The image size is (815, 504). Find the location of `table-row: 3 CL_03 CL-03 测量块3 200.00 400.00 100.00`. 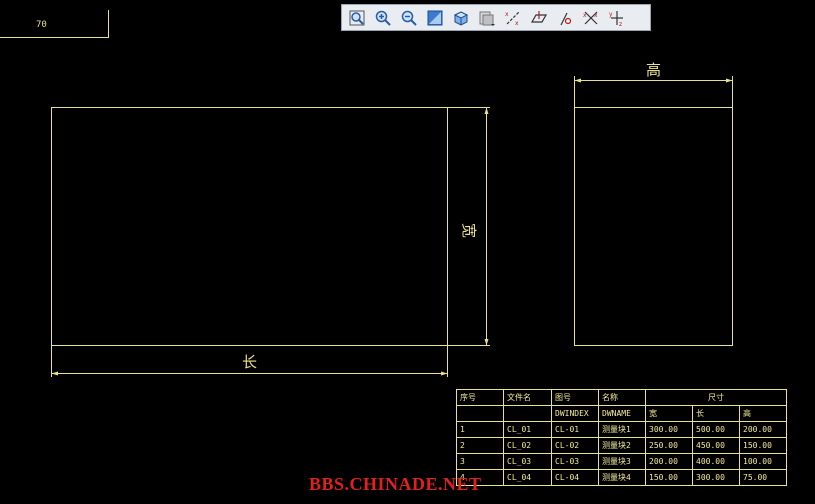

table-row: 3 CL_03 CL-03 测量块3 200.00 400.00 100.00 is located at coordinates (621, 461).